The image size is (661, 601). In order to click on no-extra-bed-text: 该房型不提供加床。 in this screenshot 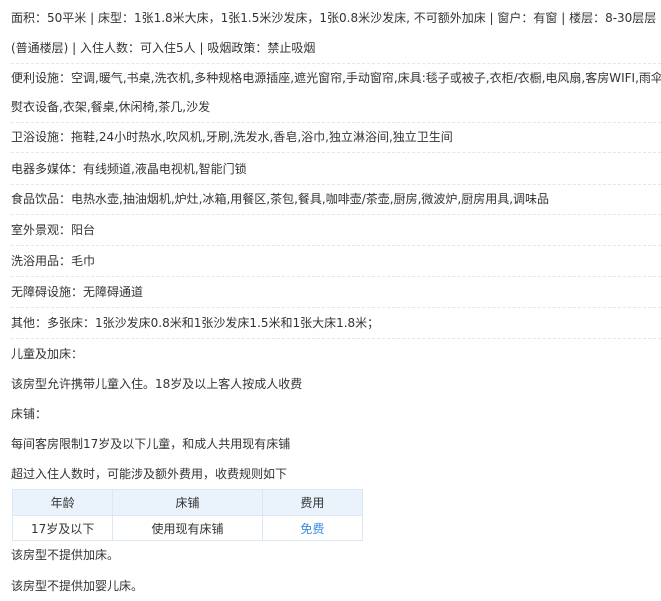, I will do `click(65, 555)`.